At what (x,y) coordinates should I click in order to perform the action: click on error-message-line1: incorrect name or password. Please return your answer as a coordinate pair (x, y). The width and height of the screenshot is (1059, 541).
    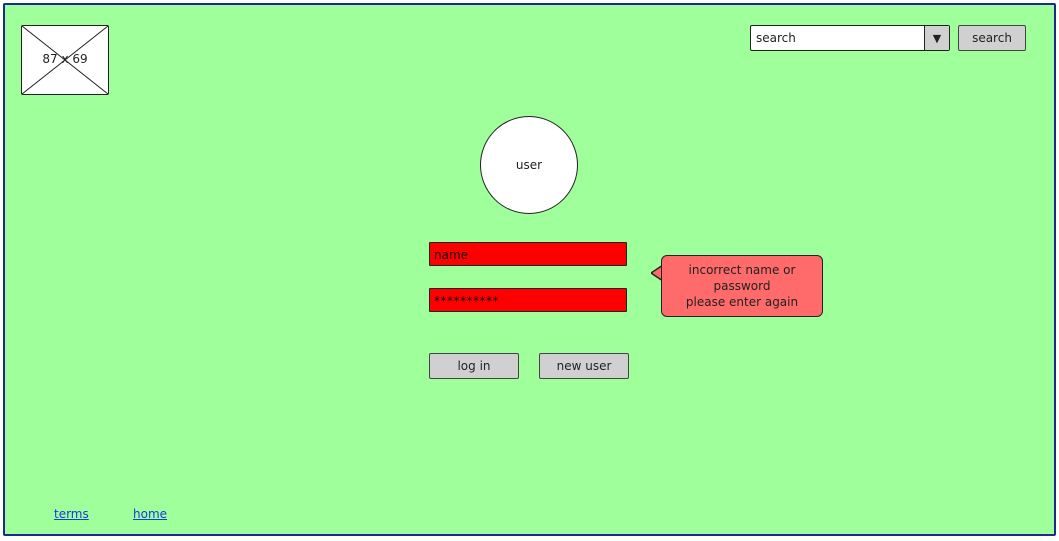
    Looking at the image, I should click on (742, 278).